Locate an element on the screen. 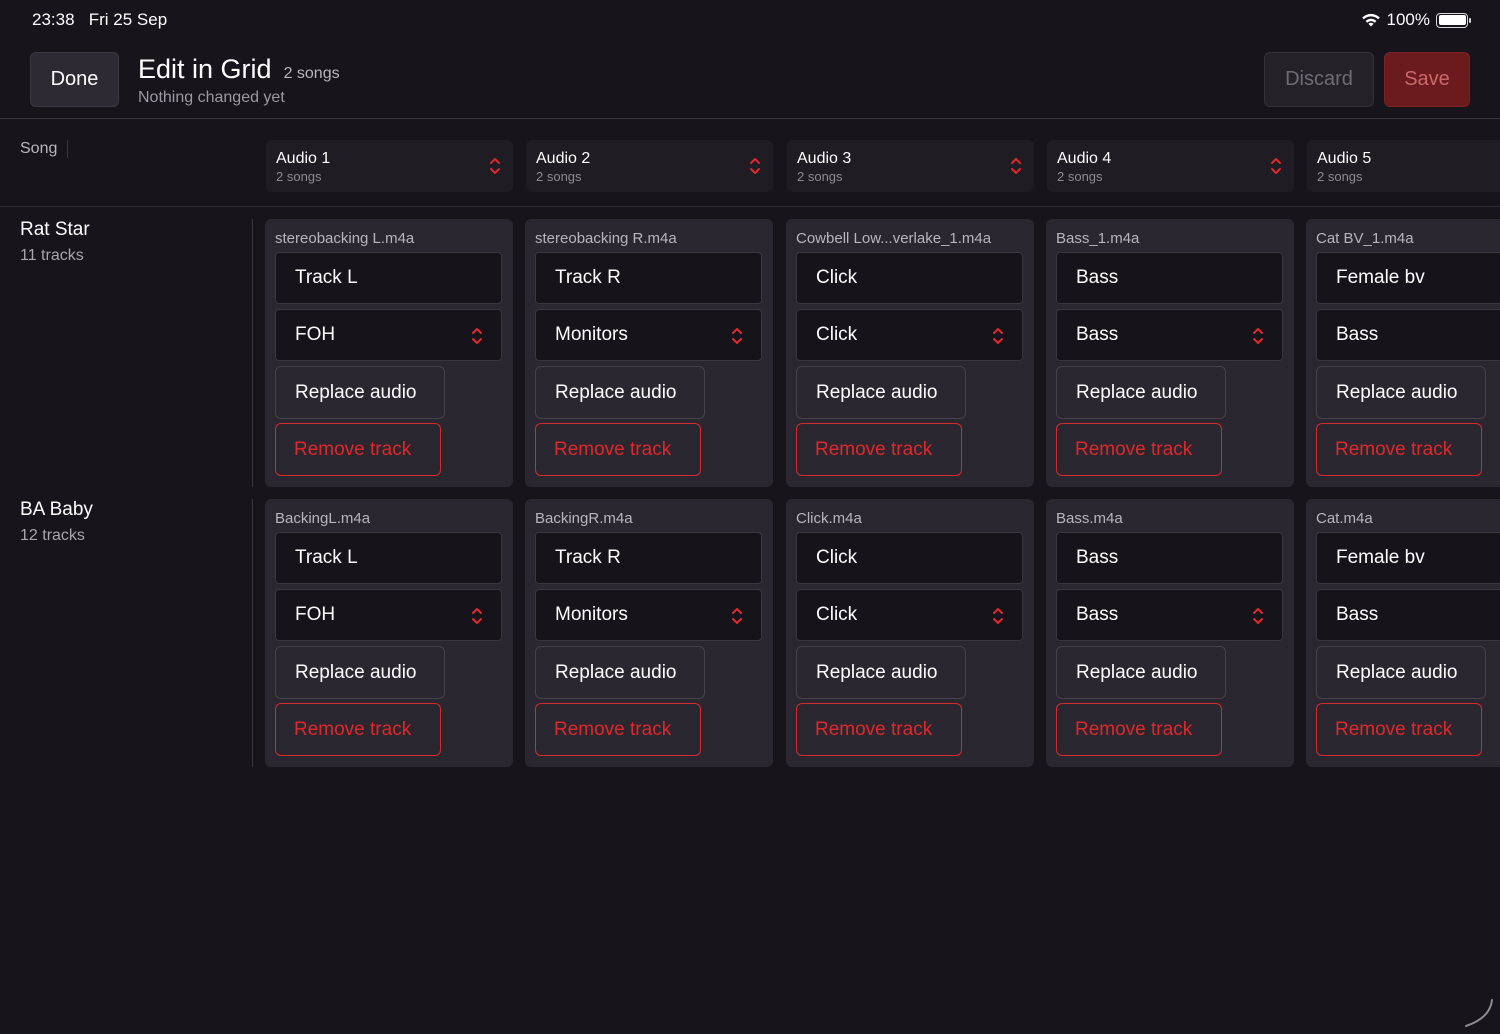  song-name: Rat Star is located at coordinates (55, 229).